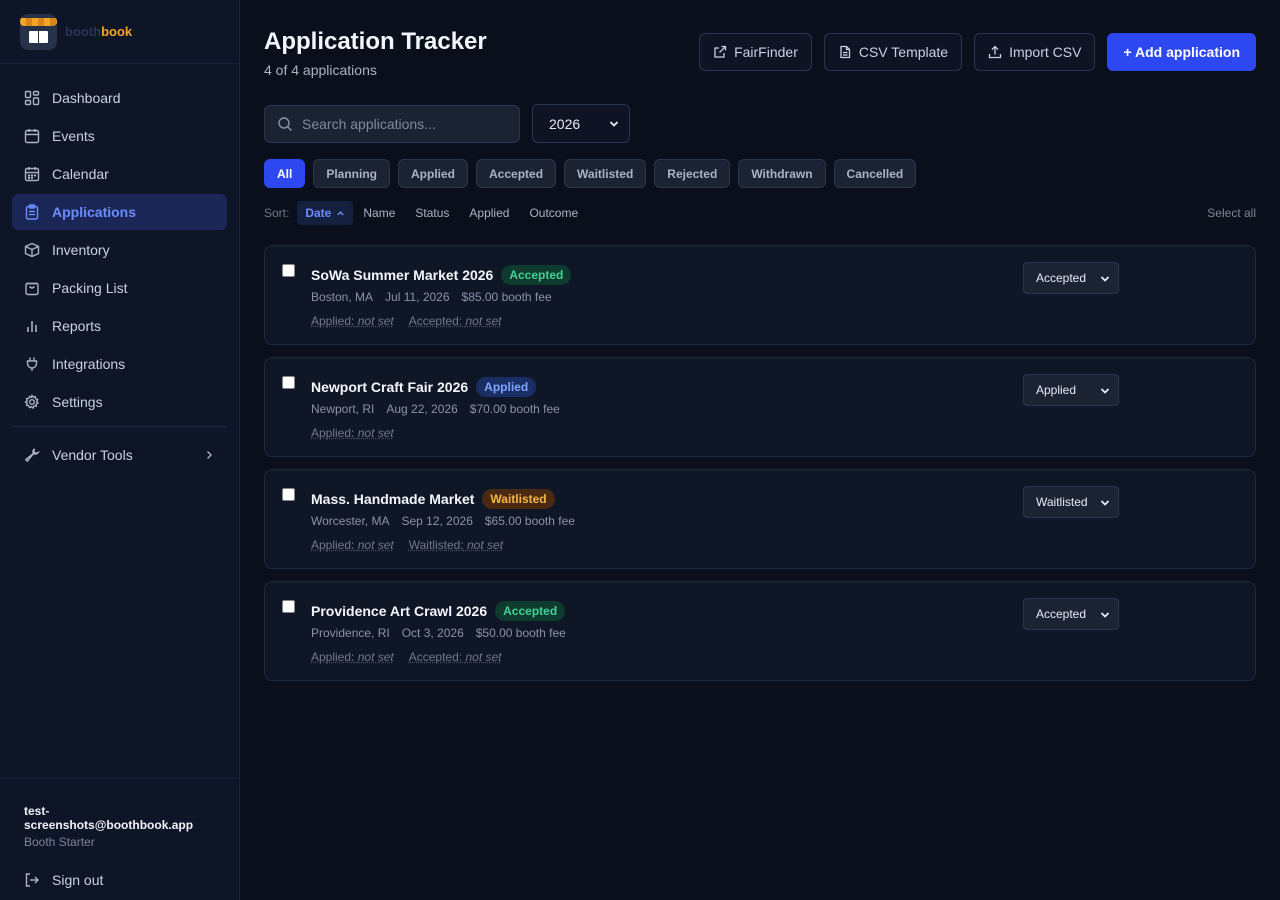 This screenshot has width=1280, height=900. What do you see at coordinates (581, 123) in the screenshot?
I see `year-select: 2026` at bounding box center [581, 123].